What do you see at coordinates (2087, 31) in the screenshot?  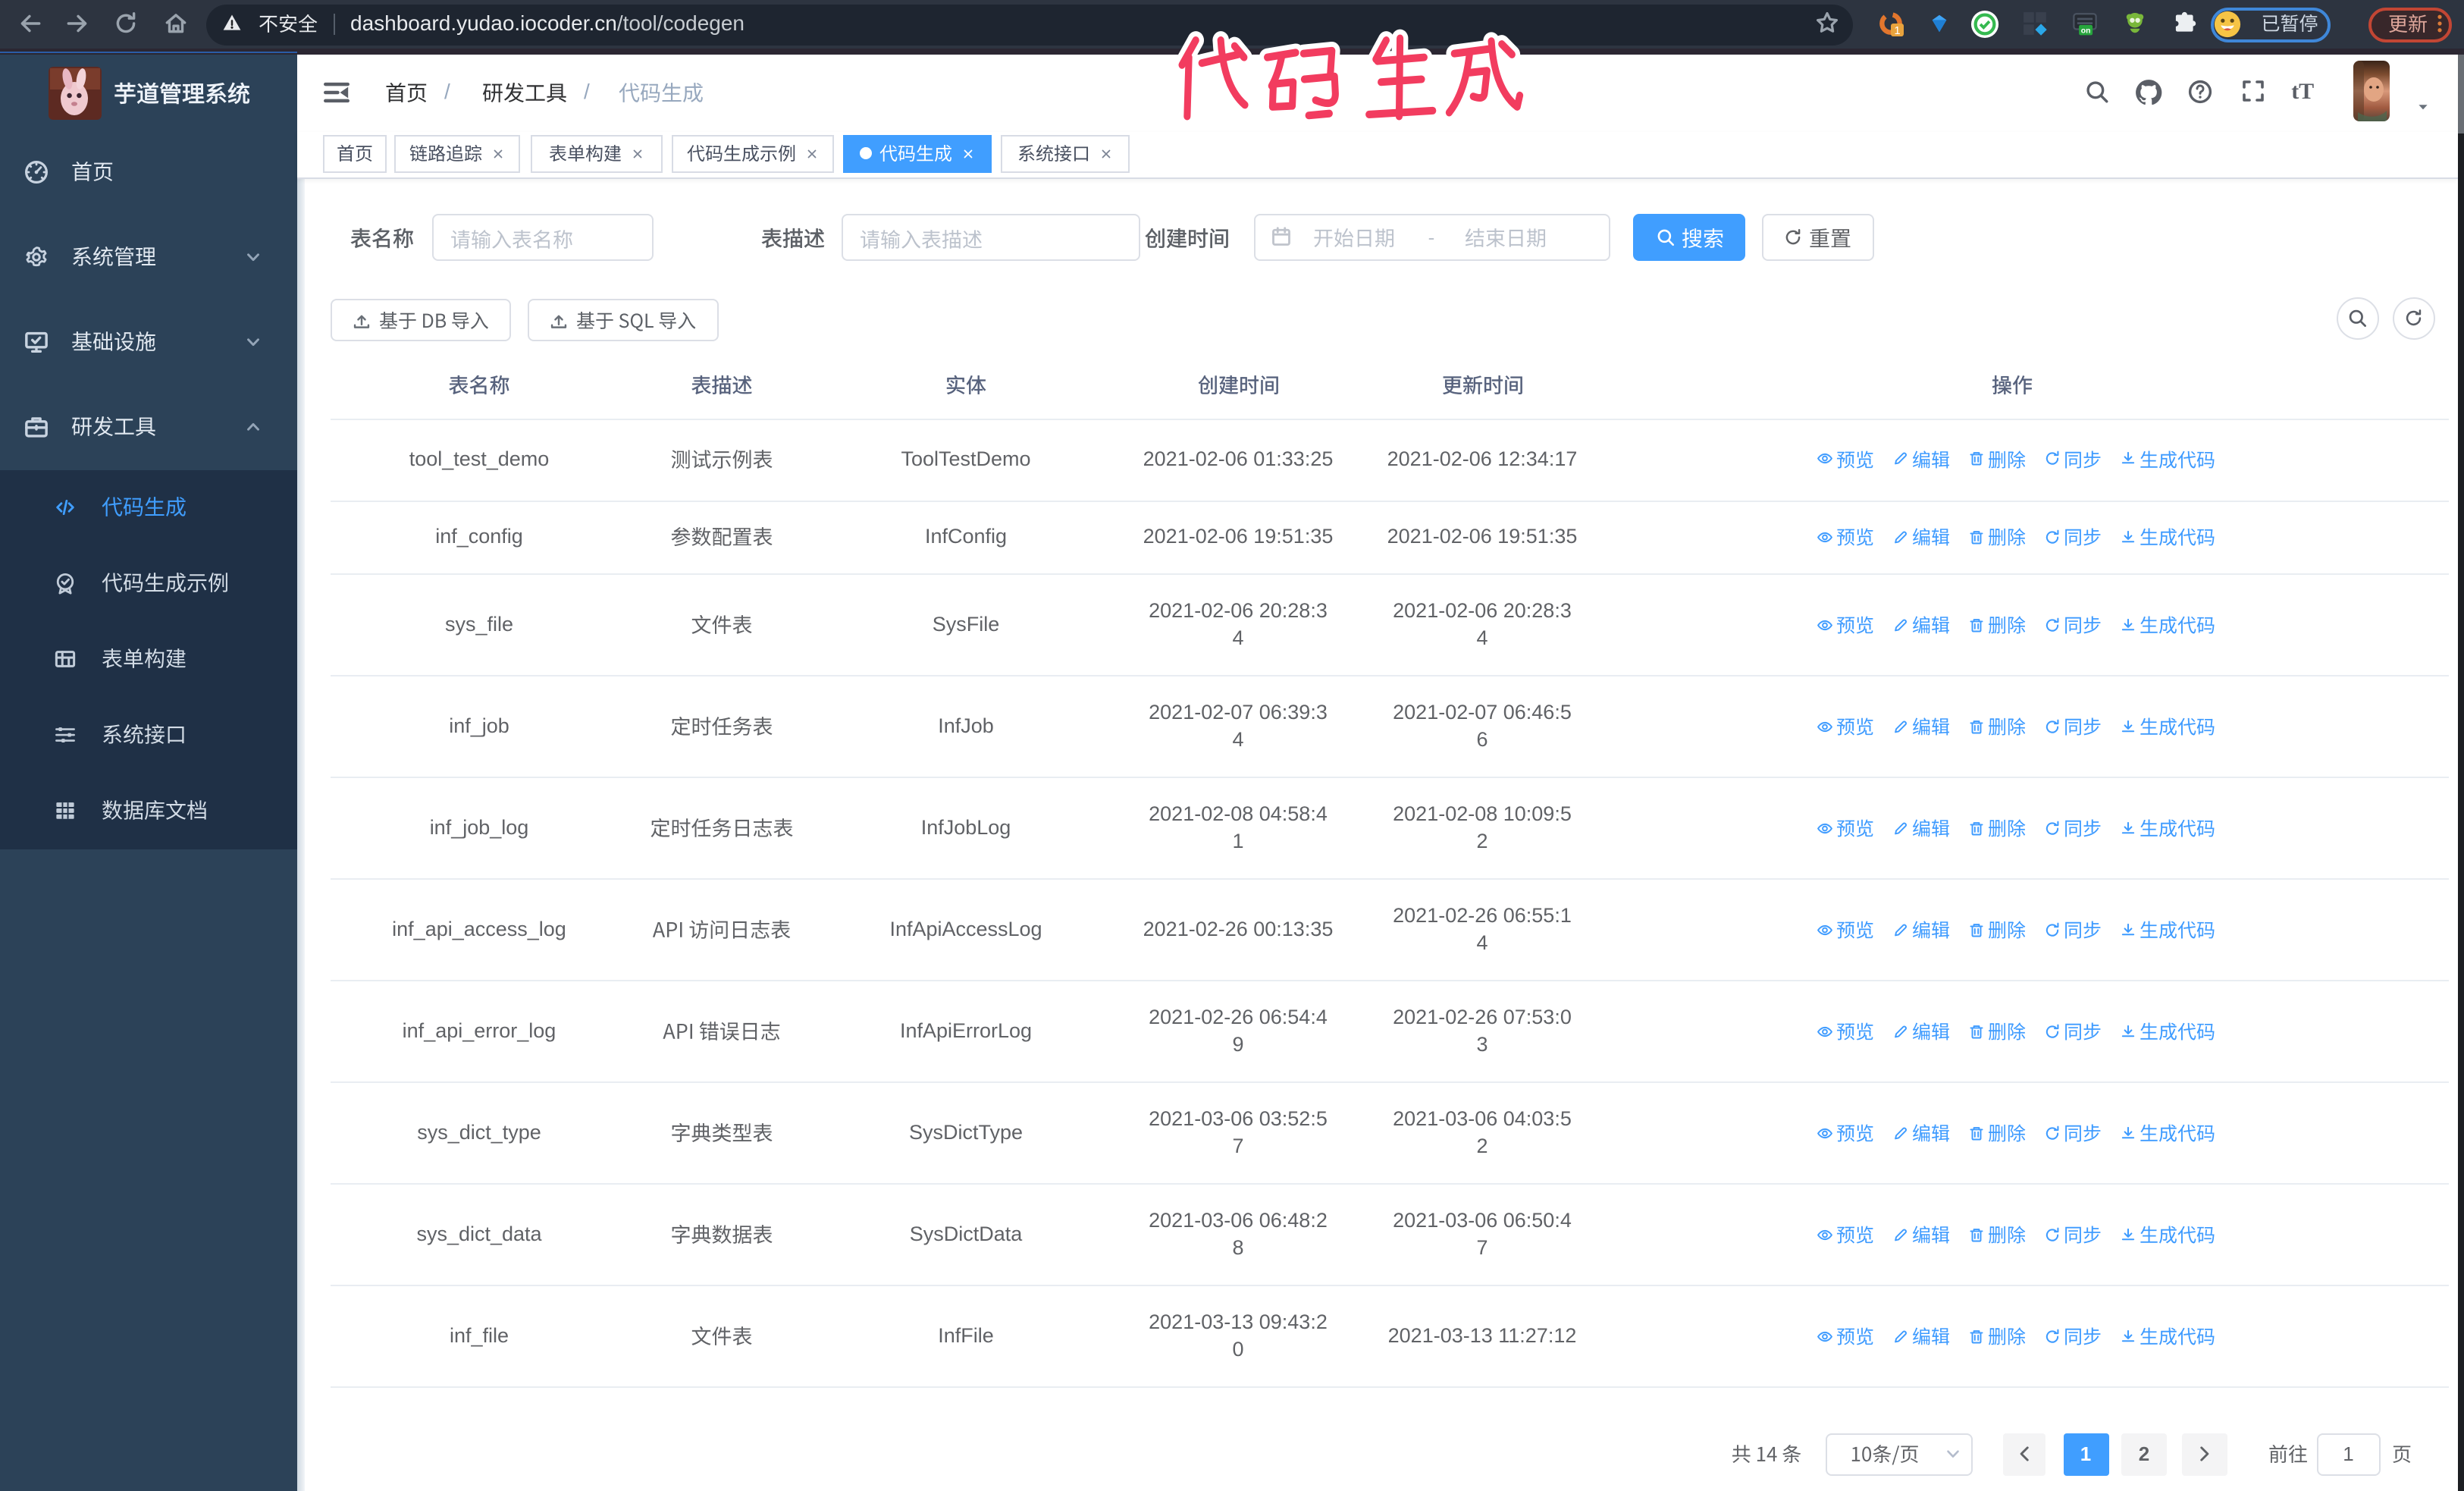 I see `svg-text: on` at bounding box center [2087, 31].